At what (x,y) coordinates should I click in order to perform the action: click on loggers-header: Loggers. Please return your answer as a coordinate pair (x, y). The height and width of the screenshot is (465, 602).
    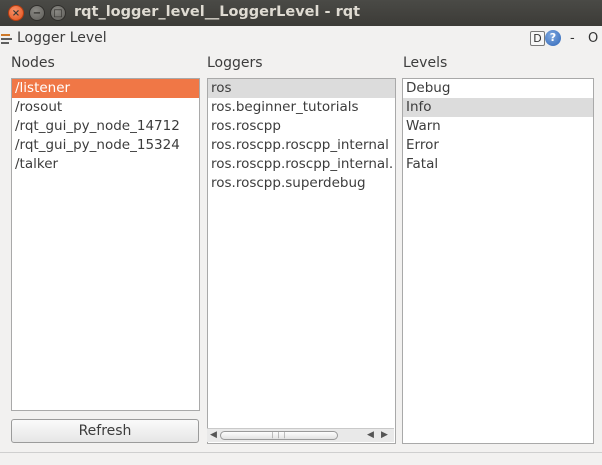
    Looking at the image, I should click on (235, 63).